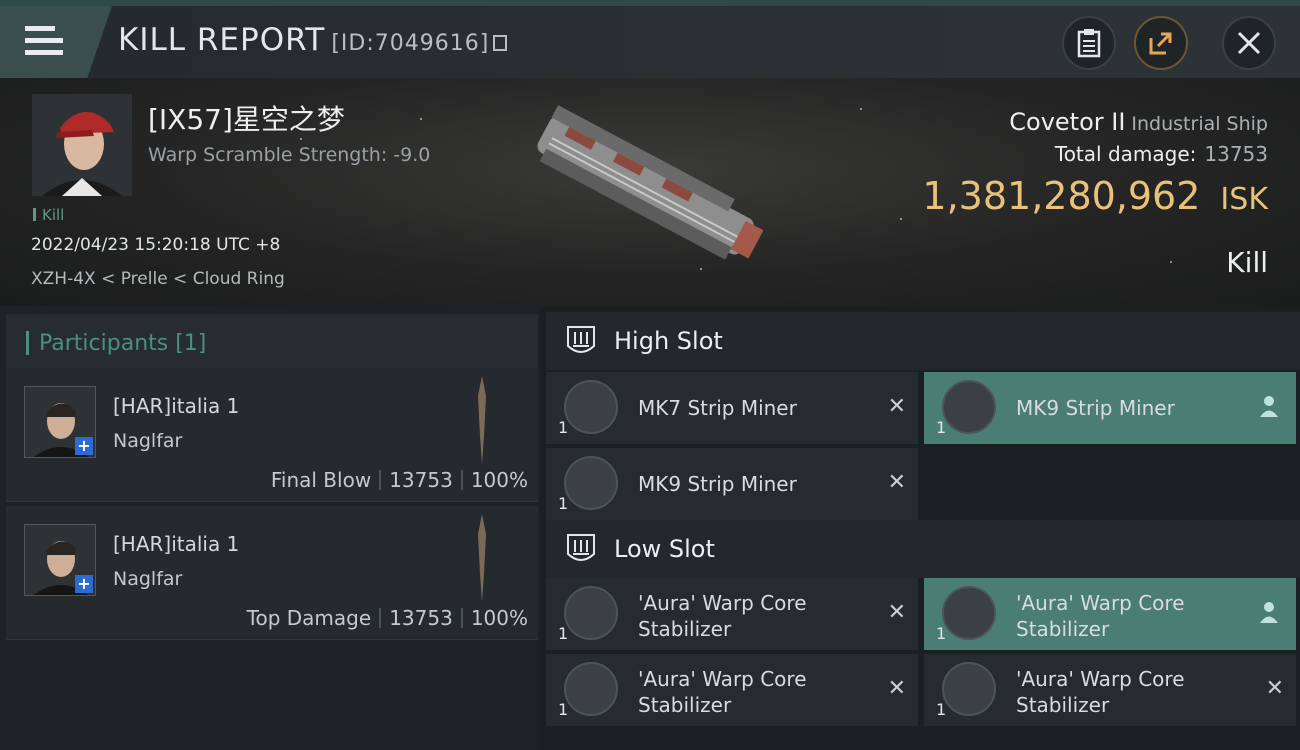 The image size is (1300, 750). I want to click on kill-result: Kill, so click(1247, 262).